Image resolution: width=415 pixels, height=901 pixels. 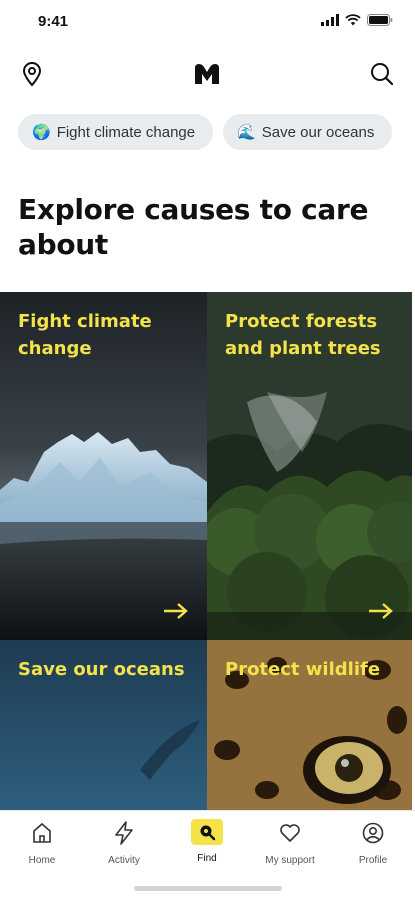 What do you see at coordinates (290, 833) in the screenshot?
I see `heart-icon` at bounding box center [290, 833].